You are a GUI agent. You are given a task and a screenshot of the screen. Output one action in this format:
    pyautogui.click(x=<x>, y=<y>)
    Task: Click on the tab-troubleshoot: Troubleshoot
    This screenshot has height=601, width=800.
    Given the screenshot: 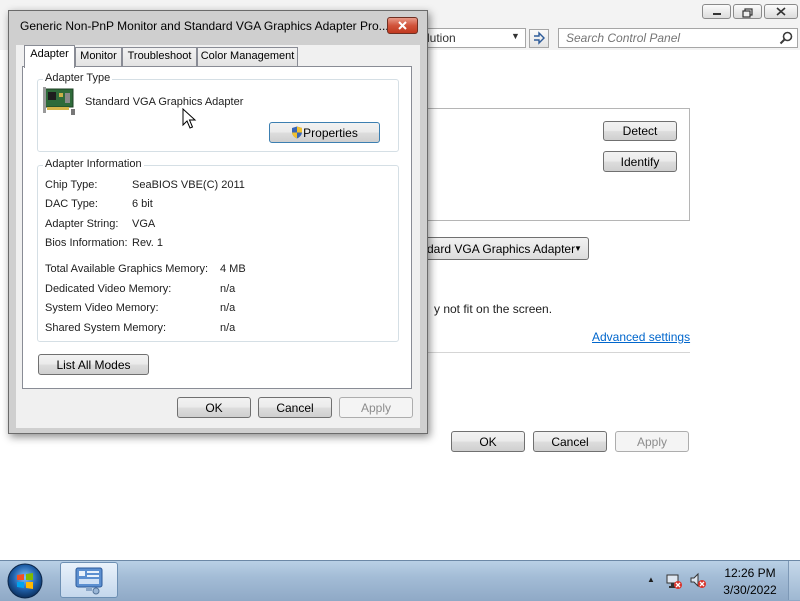 What is the action you would take?
    pyautogui.click(x=159, y=56)
    